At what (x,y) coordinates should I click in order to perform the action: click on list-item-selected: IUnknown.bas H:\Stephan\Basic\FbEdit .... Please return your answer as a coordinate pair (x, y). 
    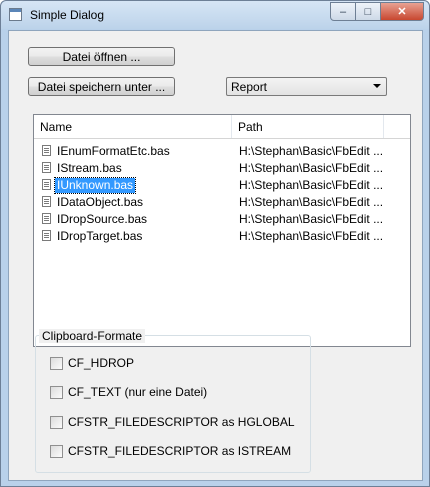
    Looking at the image, I should click on (222, 185).